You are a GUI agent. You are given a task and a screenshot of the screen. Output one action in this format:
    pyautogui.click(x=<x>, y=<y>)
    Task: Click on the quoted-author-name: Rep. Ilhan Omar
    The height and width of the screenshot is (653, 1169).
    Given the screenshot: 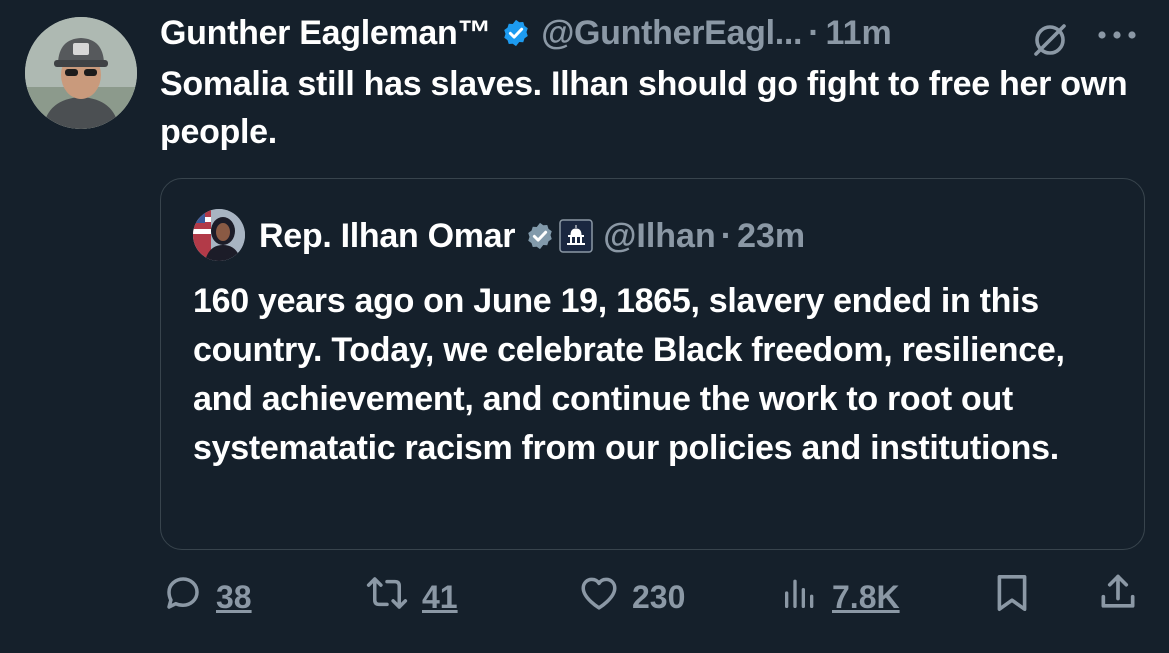 What is the action you would take?
    pyautogui.click(x=387, y=236)
    